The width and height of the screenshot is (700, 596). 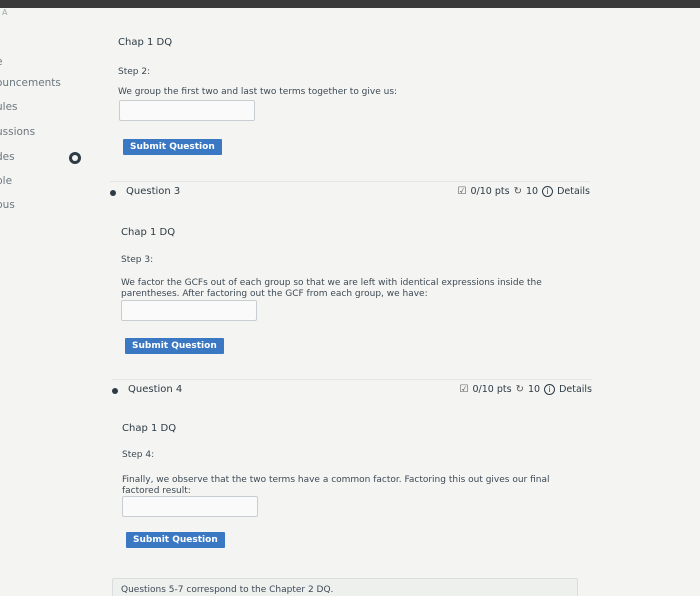 I want to click on sidebar-item-modules: ules, so click(x=9, y=107).